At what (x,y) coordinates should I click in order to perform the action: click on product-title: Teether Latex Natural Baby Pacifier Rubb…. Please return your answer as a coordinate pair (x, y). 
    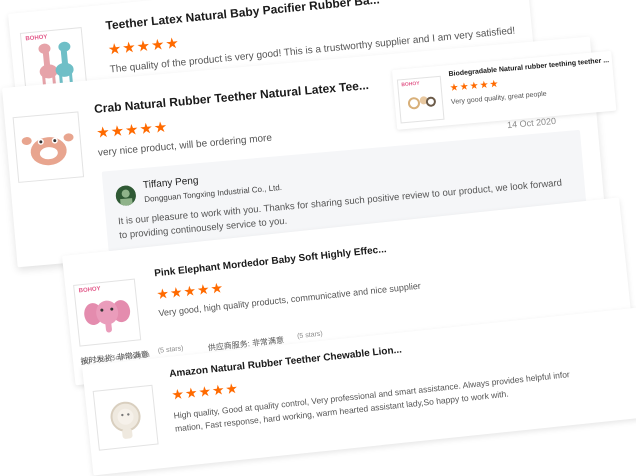
    Looking at the image, I should click on (242, 16).